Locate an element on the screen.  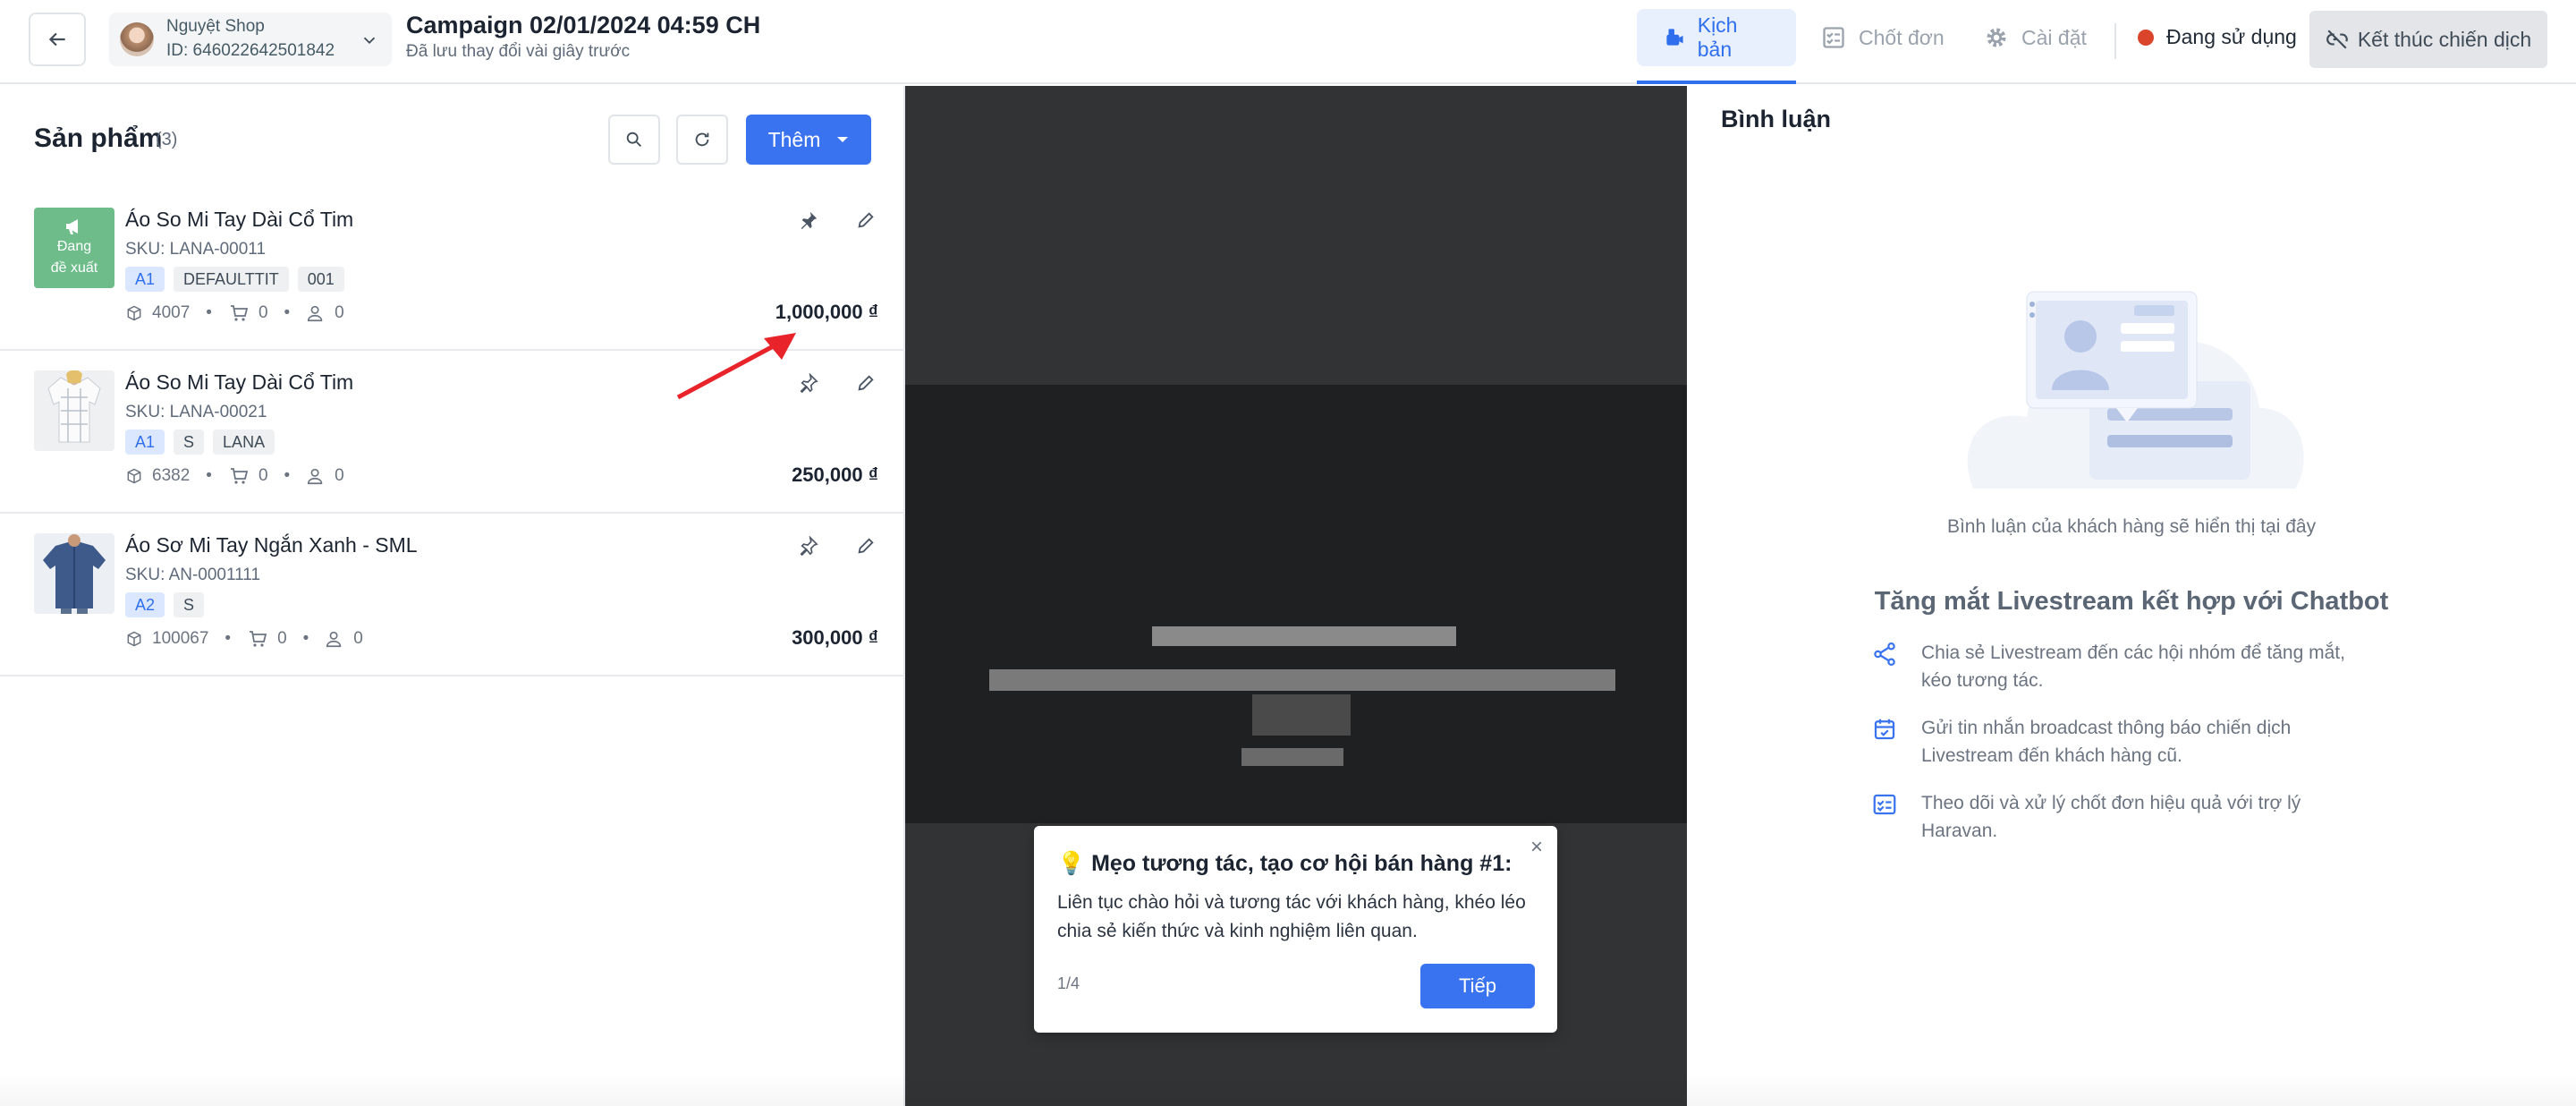
video-frame is located at coordinates (1296, 604).